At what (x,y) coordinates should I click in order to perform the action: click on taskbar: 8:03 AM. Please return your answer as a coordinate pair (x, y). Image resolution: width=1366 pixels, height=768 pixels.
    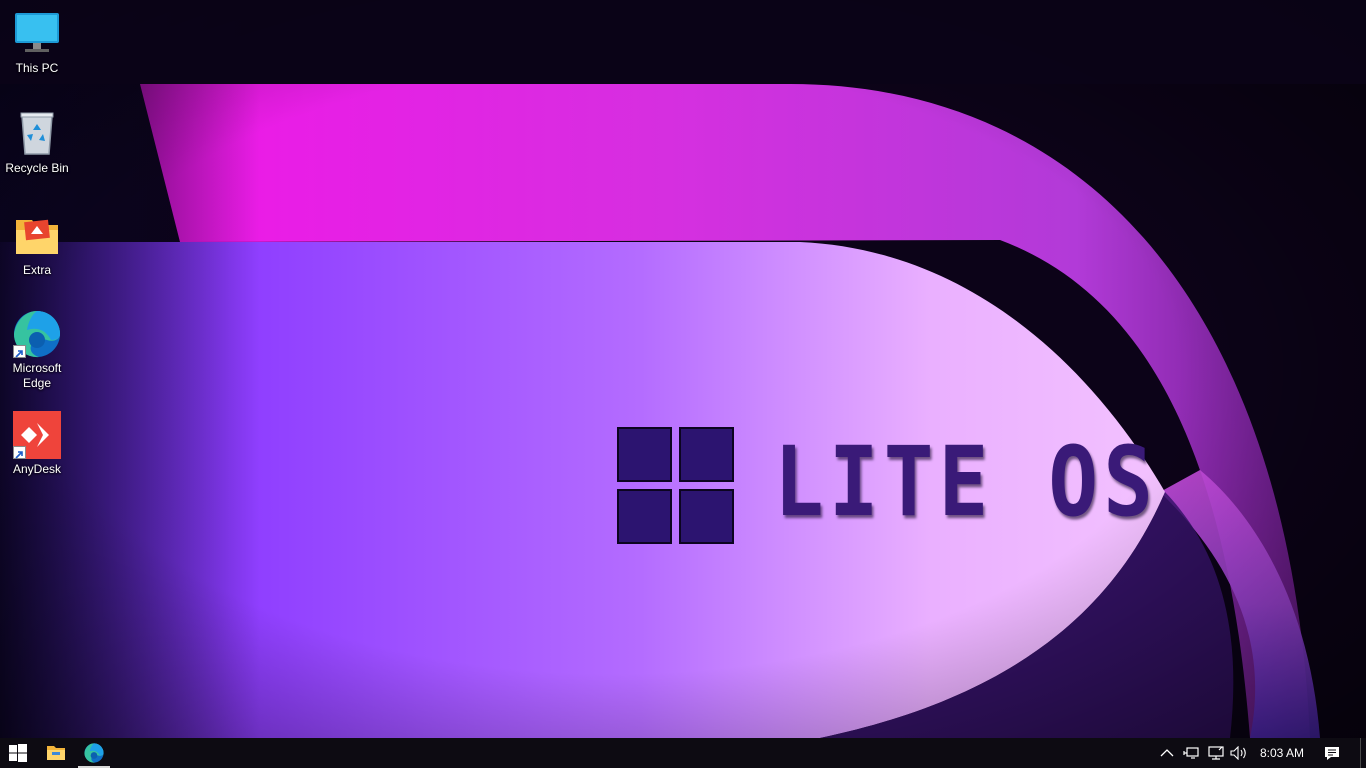
    Looking at the image, I should click on (683, 753).